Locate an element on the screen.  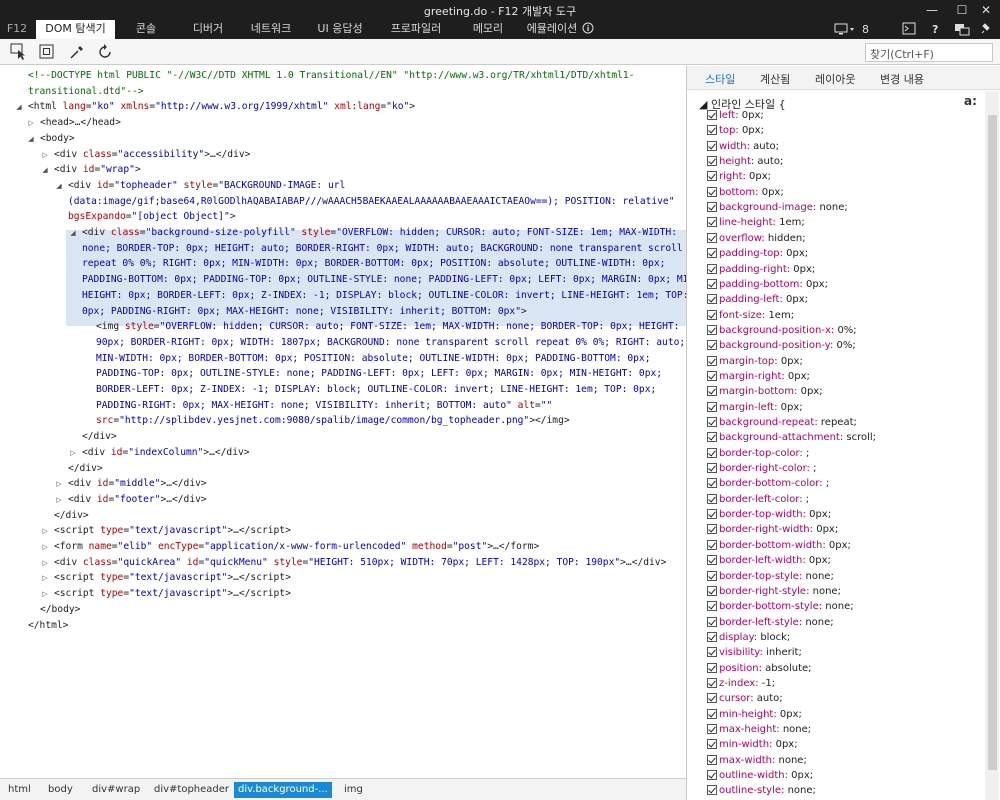
tab-changes: 변경 내용 is located at coordinates (902, 79).